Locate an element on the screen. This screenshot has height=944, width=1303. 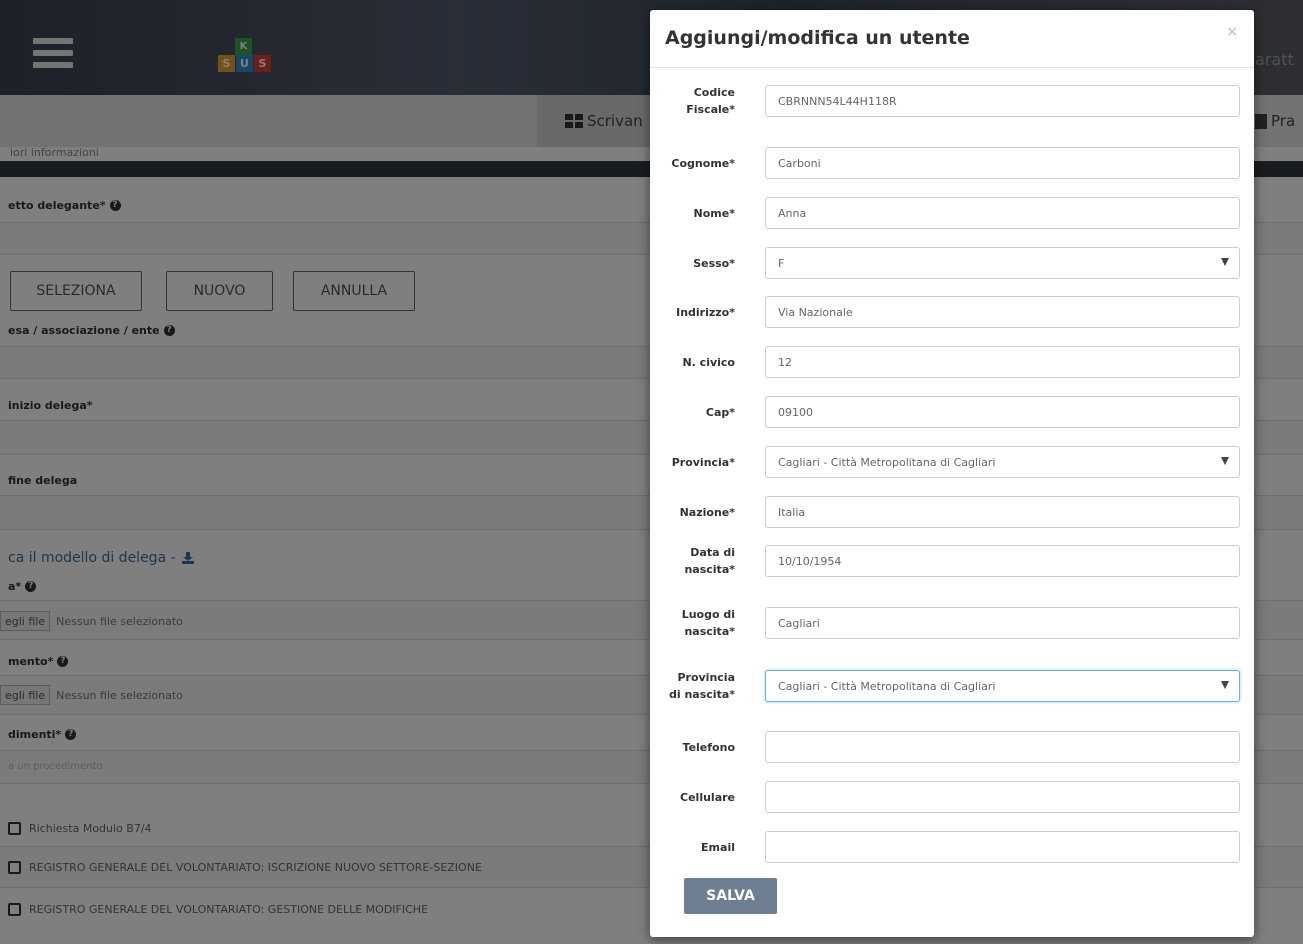
field-label-line: Cognome* is located at coordinates (703, 163).